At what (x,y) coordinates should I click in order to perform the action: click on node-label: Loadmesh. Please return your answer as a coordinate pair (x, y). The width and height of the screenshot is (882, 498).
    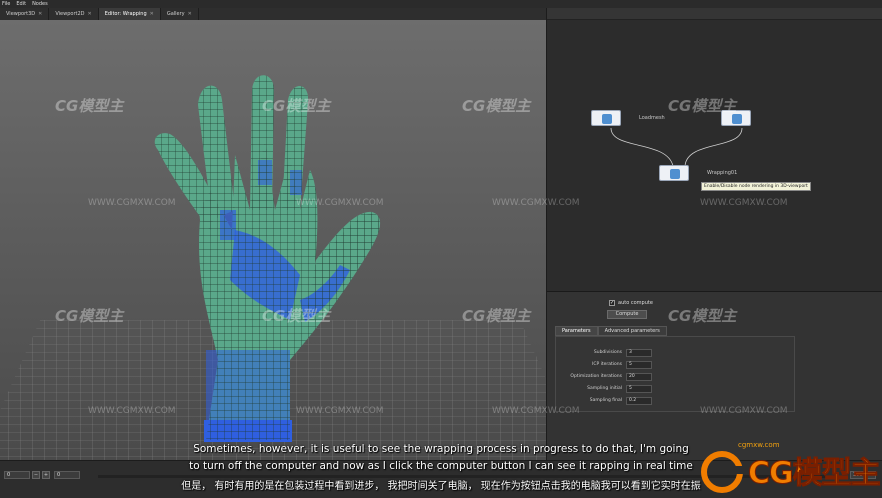
    Looking at the image, I should click on (652, 118).